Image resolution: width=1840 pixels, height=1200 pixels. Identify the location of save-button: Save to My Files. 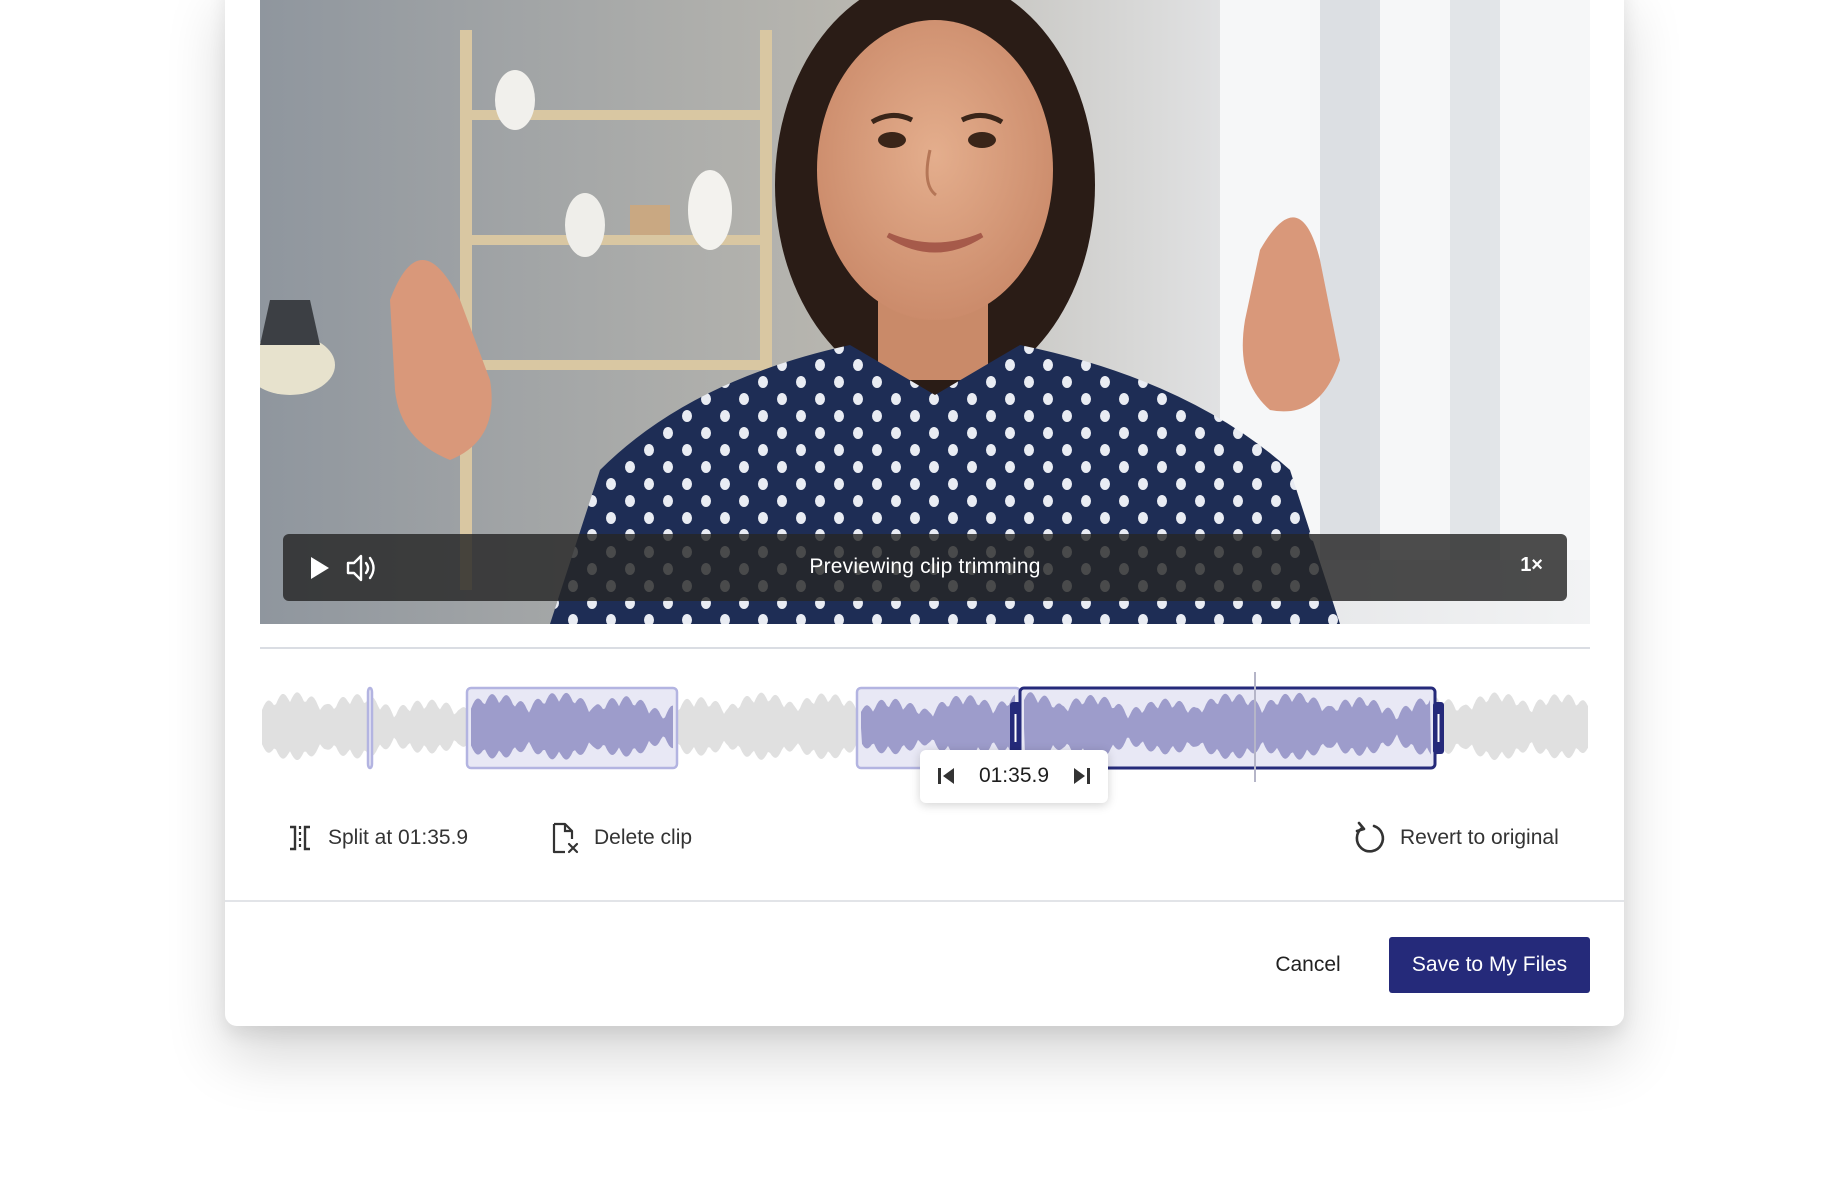
(1489, 965).